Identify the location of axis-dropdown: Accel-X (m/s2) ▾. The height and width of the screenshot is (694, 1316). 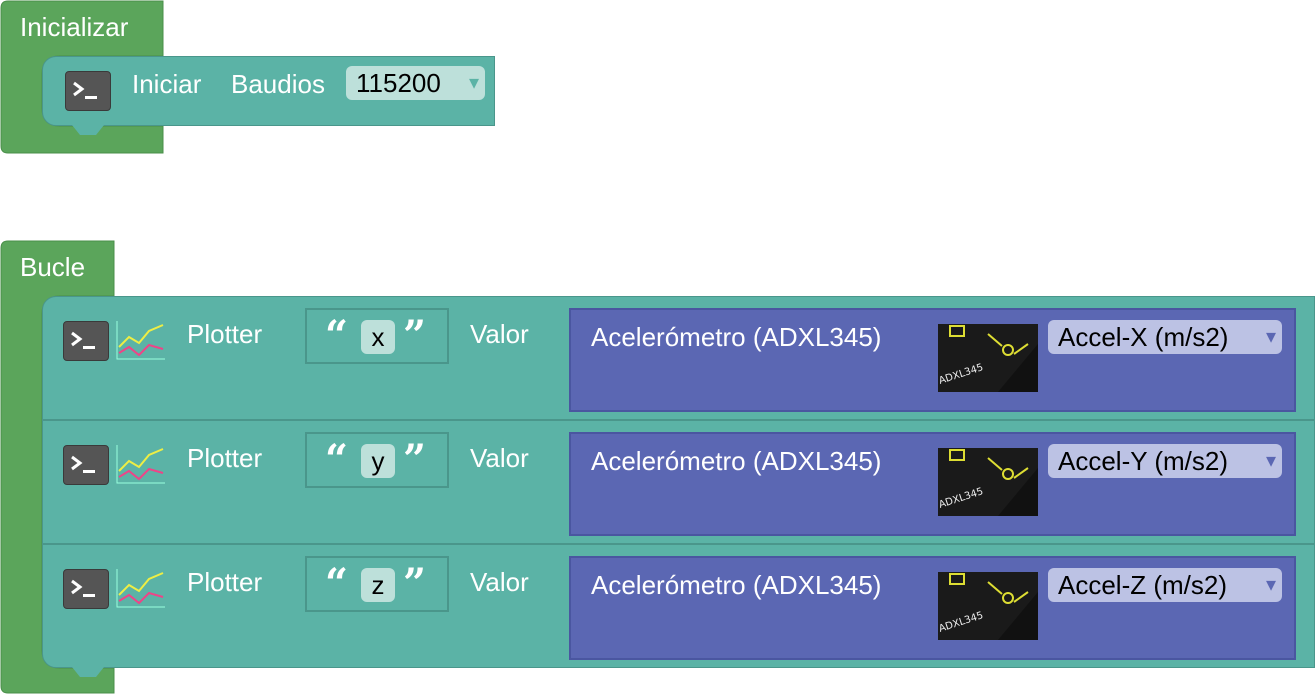
(1165, 337).